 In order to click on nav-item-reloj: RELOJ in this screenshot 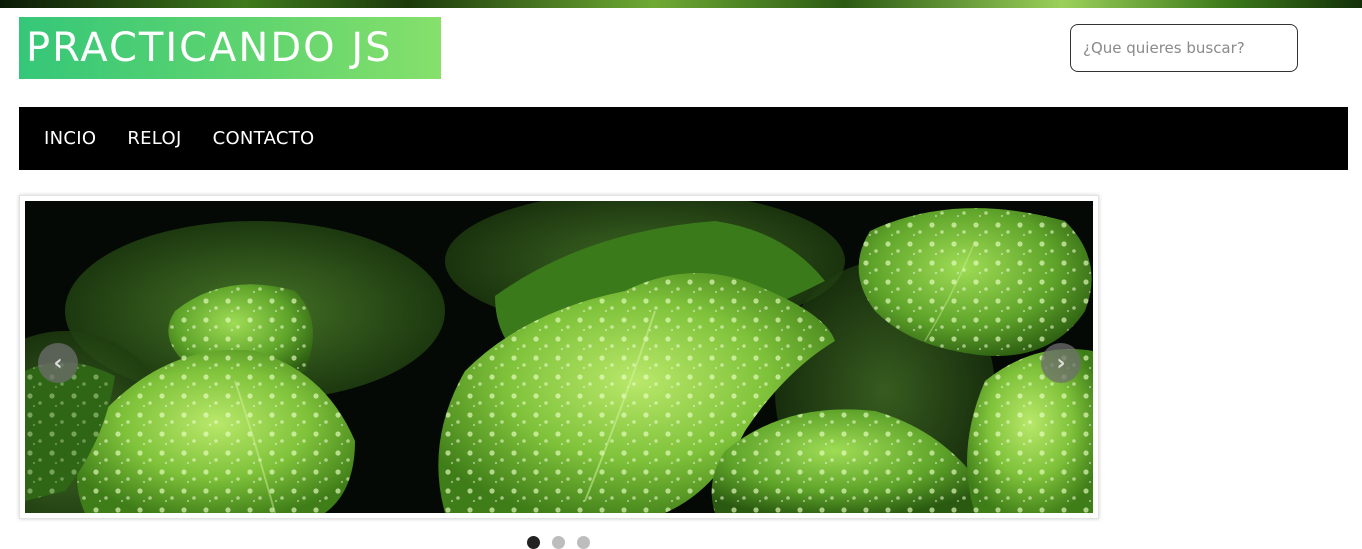, I will do `click(154, 138)`.